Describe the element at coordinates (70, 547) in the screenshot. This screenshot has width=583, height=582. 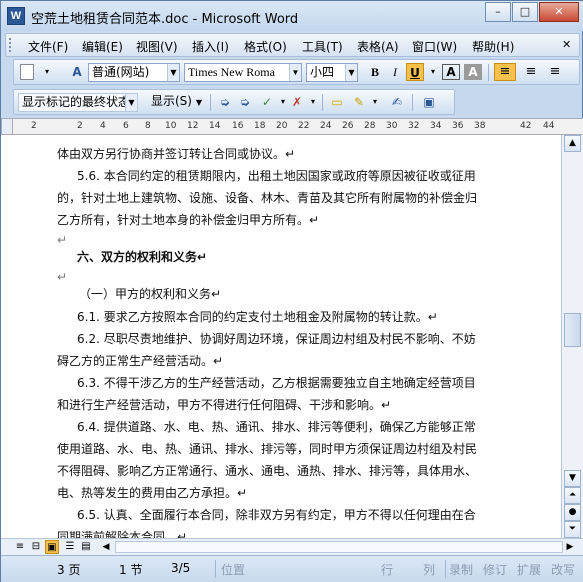
I see `outline-view-icon: ☰` at that location.